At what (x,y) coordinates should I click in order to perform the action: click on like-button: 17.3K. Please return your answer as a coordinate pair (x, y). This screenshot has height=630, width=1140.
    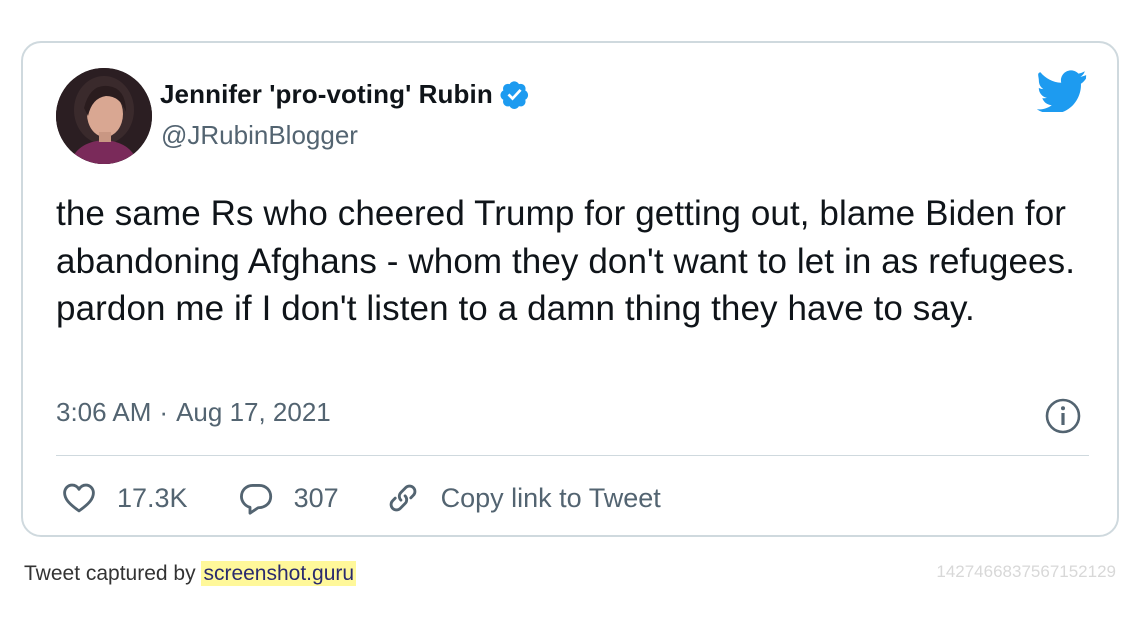
    Looking at the image, I should click on (124, 498).